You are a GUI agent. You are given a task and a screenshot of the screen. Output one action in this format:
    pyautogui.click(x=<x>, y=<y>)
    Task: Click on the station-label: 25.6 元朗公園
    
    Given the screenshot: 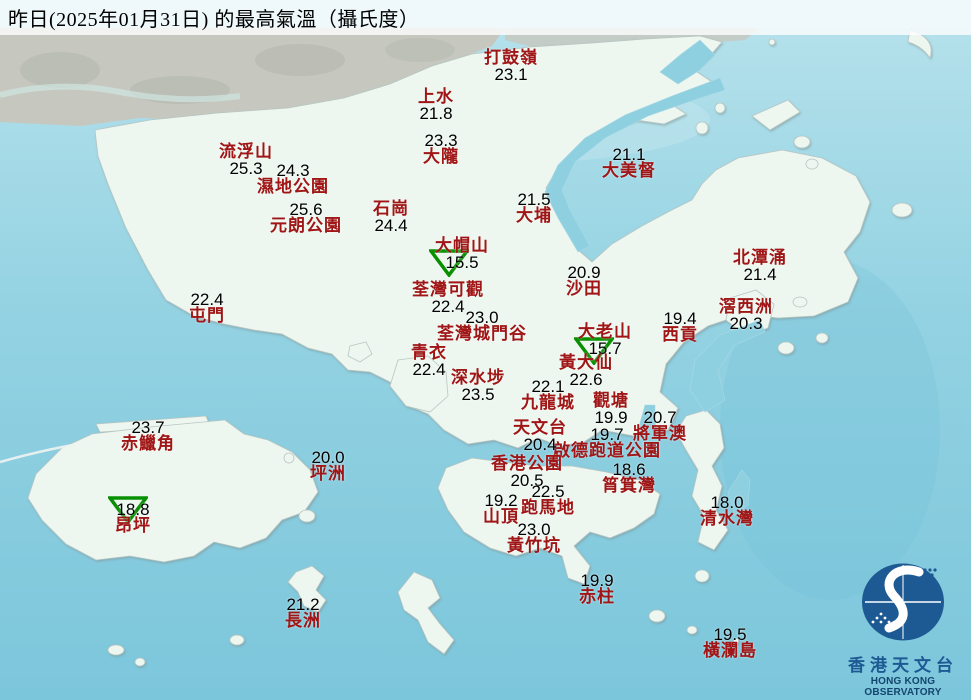 What is the action you would take?
    pyautogui.click(x=306, y=217)
    